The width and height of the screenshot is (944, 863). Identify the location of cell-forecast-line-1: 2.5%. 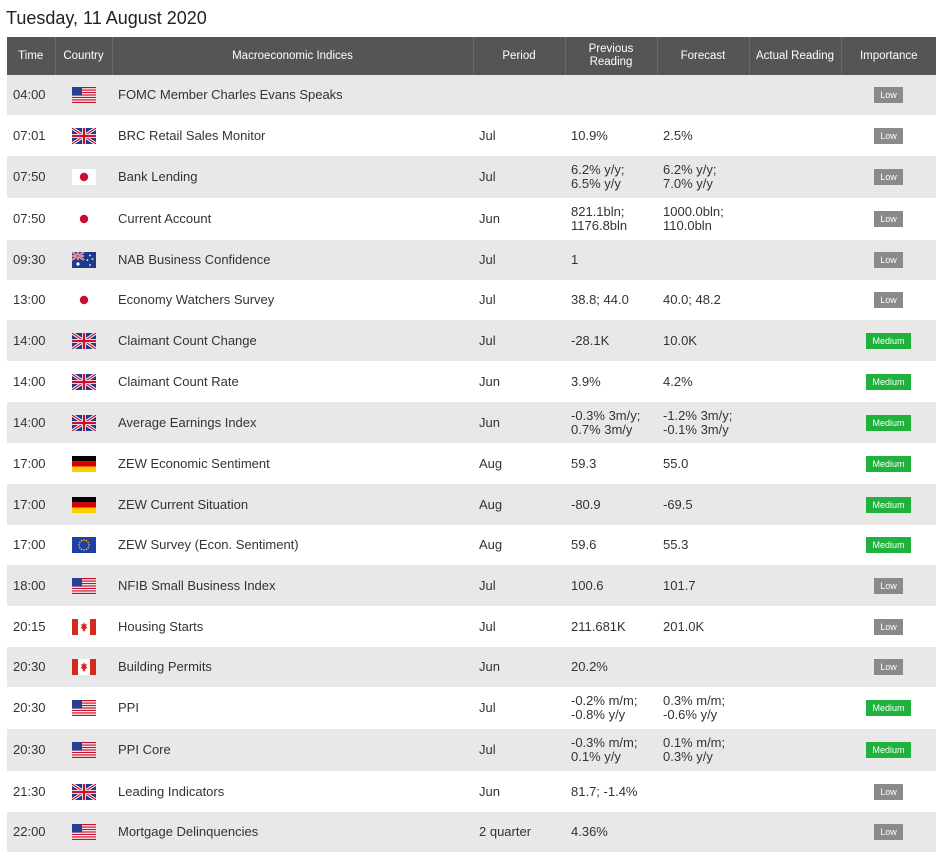
(678, 135).